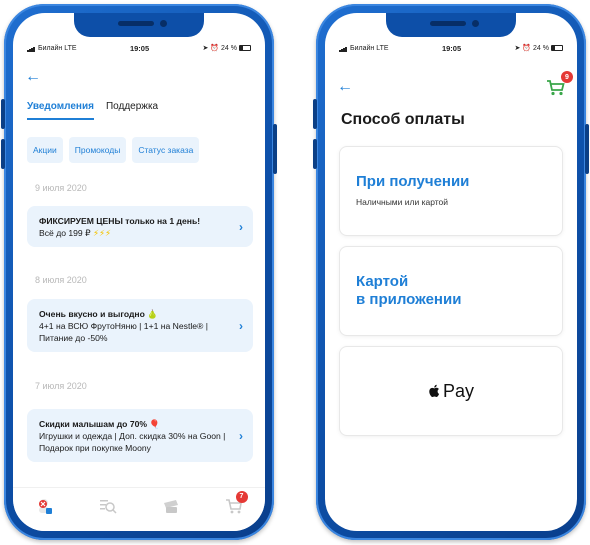 This screenshot has height=545, width=590. What do you see at coordinates (434, 391) in the screenshot?
I see `apple-icon` at bounding box center [434, 391].